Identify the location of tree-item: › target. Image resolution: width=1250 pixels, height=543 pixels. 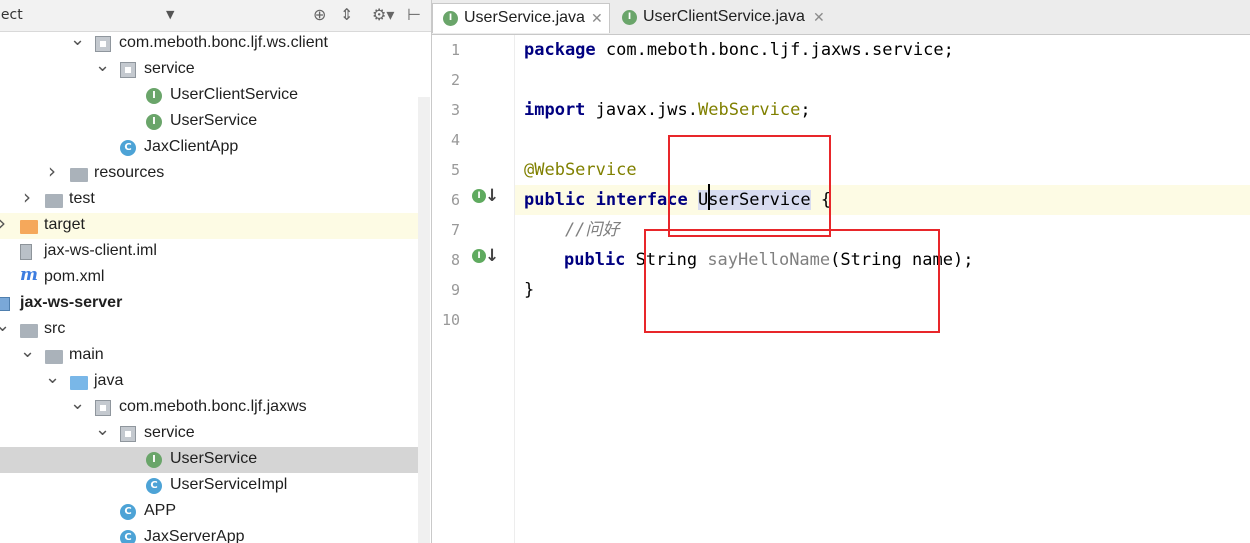
(215, 225).